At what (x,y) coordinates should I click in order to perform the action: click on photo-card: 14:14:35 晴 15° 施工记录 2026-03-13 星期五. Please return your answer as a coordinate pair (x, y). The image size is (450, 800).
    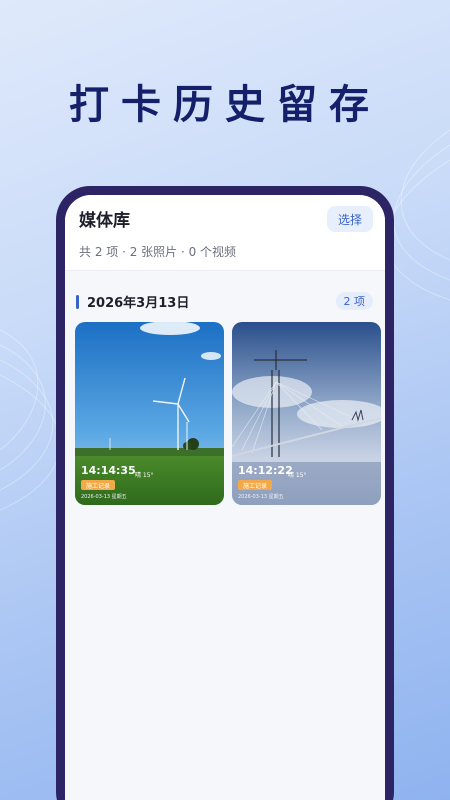
    Looking at the image, I should click on (149, 413).